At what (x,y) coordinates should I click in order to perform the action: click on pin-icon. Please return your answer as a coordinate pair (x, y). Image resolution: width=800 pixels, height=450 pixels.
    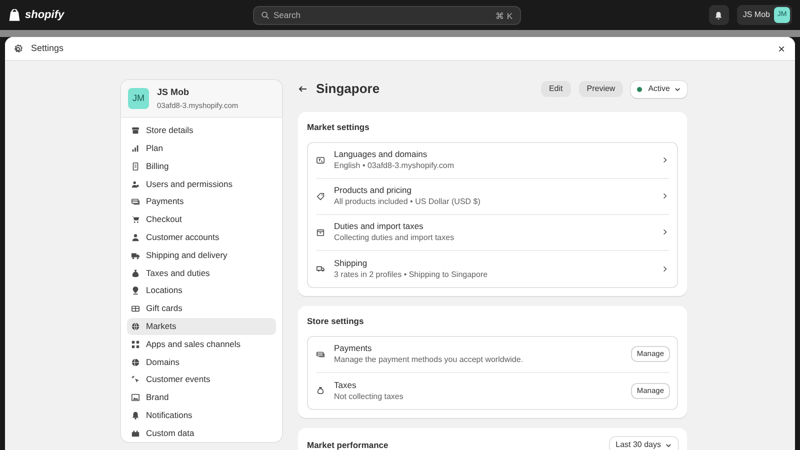
    Looking at the image, I should click on (135, 291).